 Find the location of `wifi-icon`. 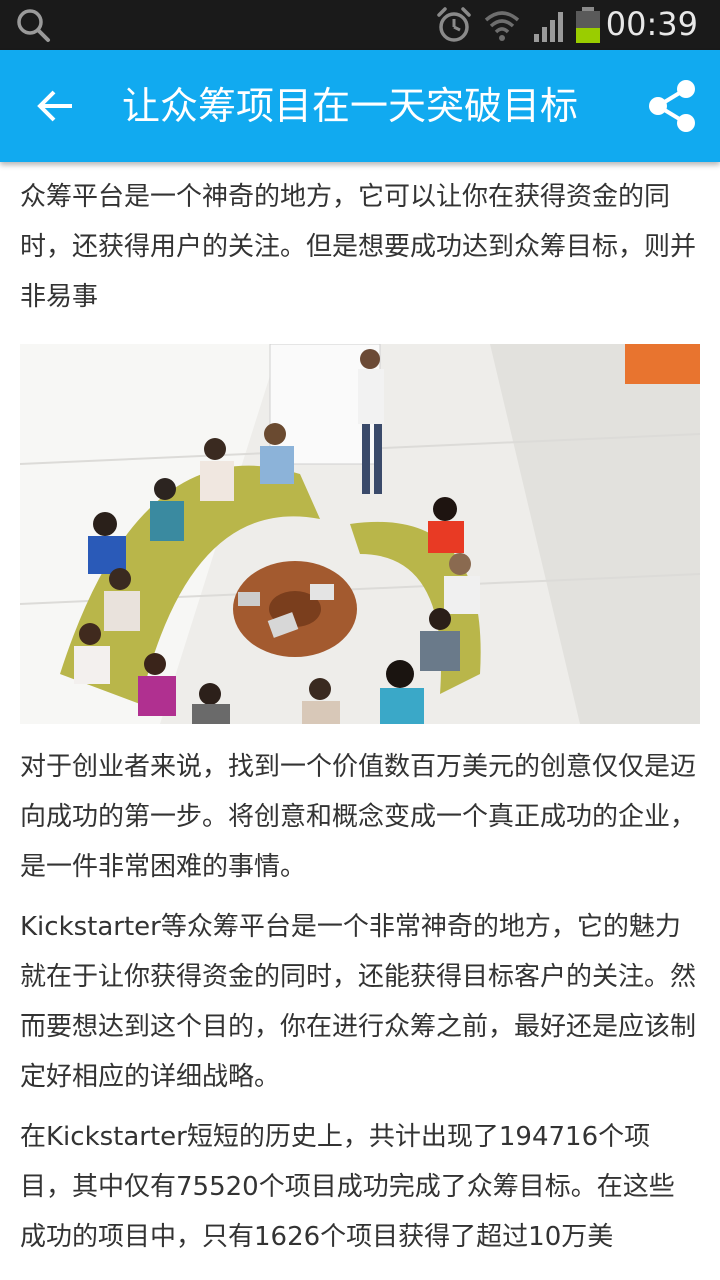

wifi-icon is located at coordinates (502, 26).